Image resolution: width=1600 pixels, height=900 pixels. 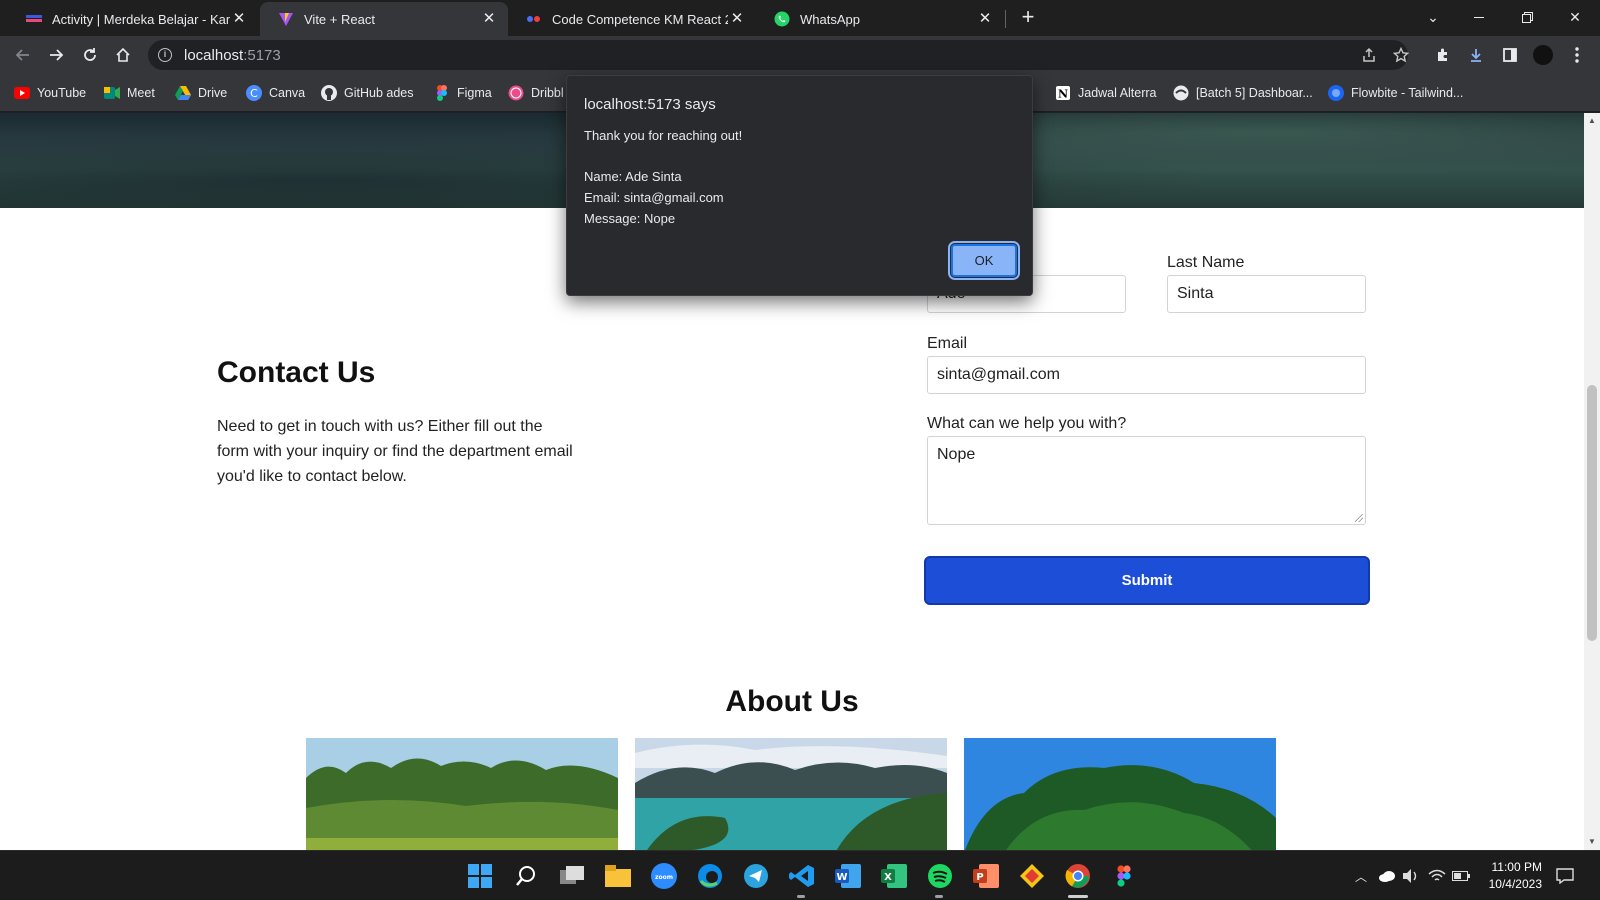 I want to click on about-photo-forest, so click(x=462, y=794).